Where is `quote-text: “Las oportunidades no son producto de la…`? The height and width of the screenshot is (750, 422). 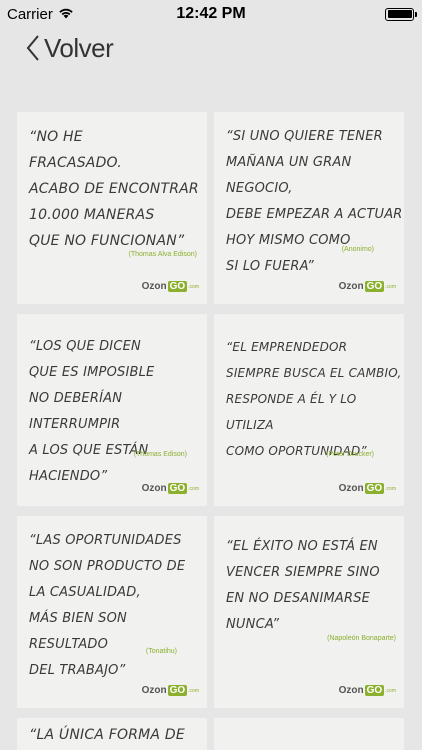 quote-text: “Las oportunidades no son producto de la… is located at coordinates (107, 605).